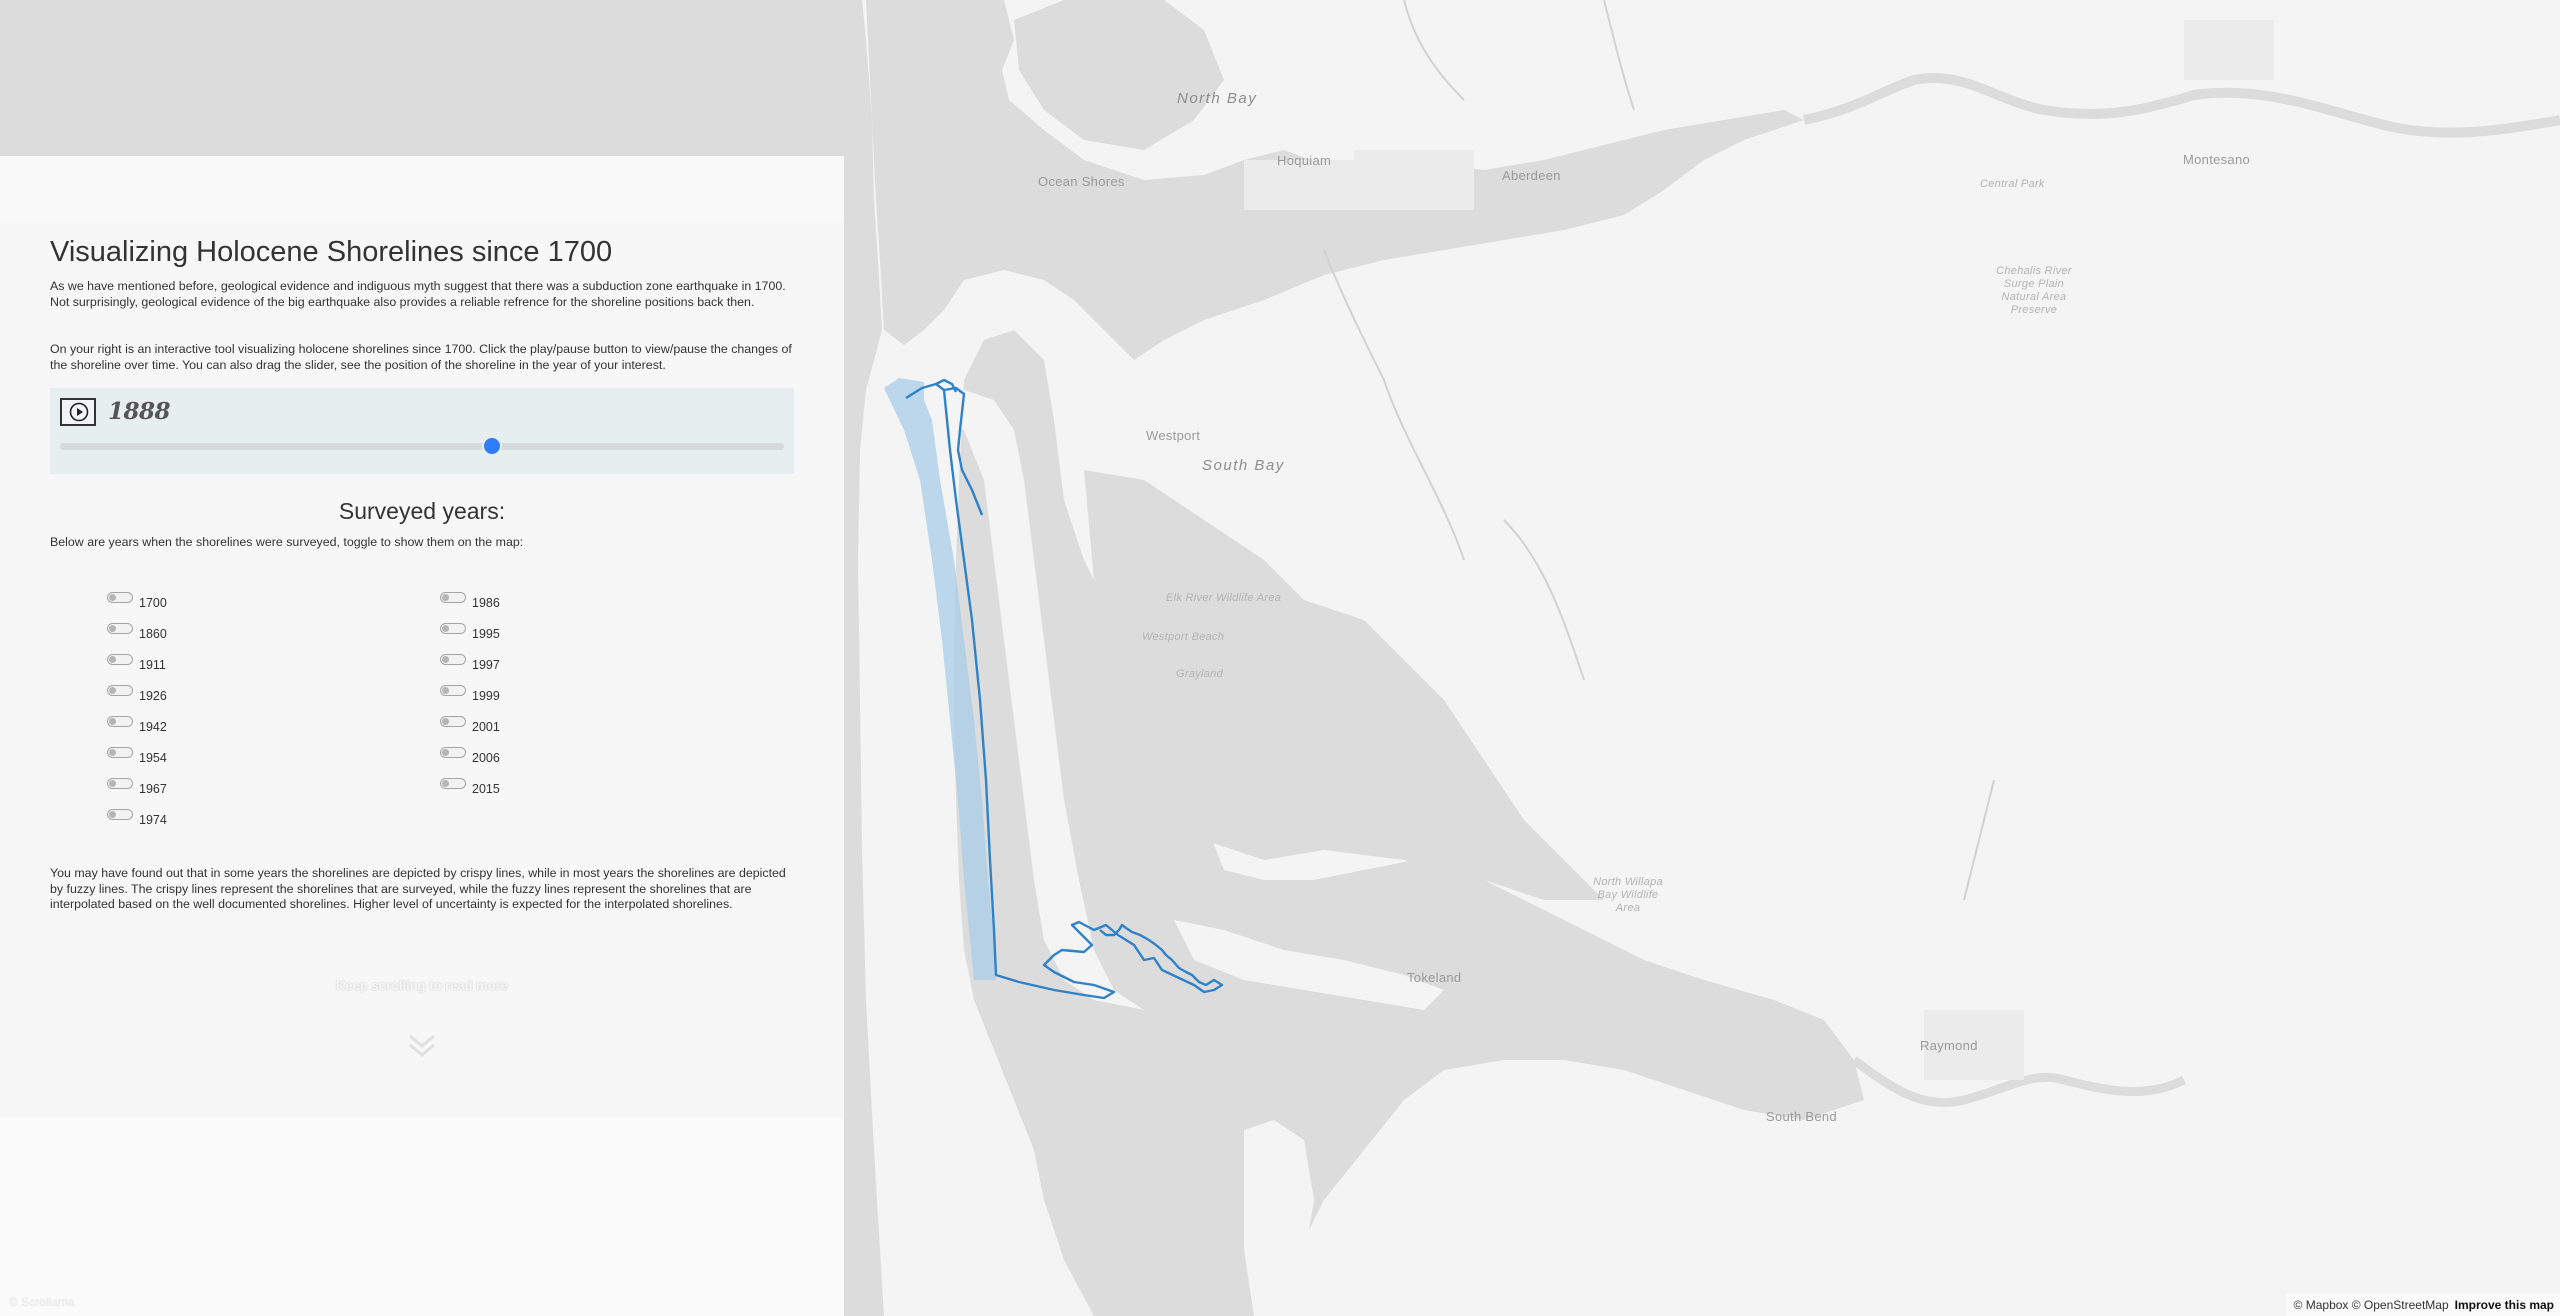 Image resolution: width=2560 pixels, height=1316 pixels. Describe the element at coordinates (153, 696) in the screenshot. I see `year-toggle-label: 1926` at that location.